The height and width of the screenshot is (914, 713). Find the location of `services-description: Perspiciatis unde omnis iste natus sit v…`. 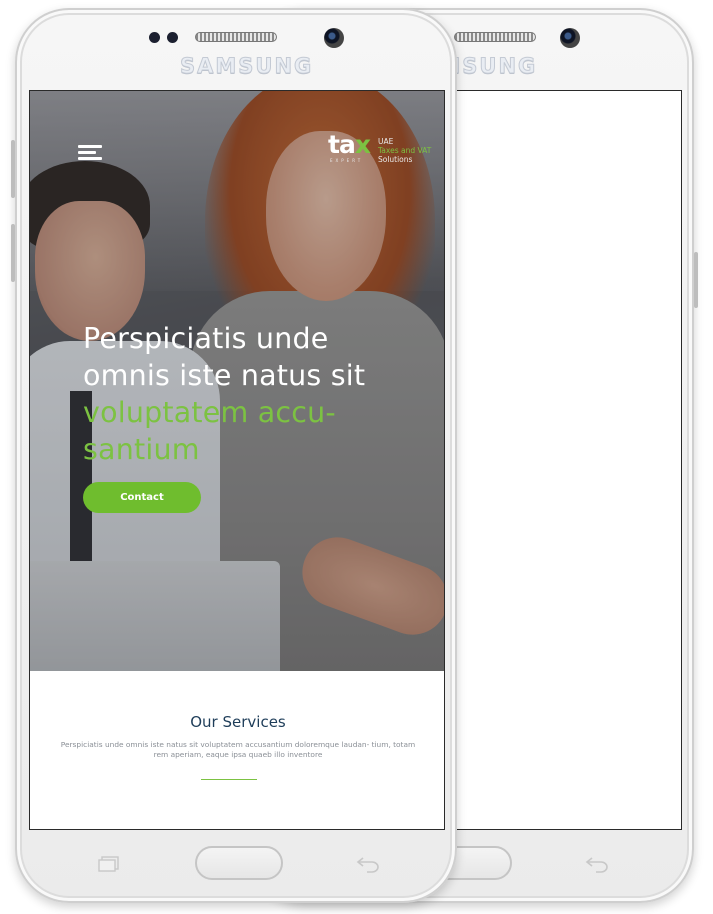

services-description: Perspiciatis unde omnis iste natus sit v… is located at coordinates (238, 749).